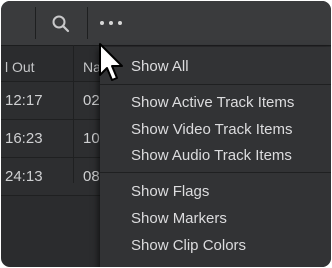 The width and height of the screenshot is (332, 268). What do you see at coordinates (73, 114) in the screenshot?
I see `column-divider` at bounding box center [73, 114].